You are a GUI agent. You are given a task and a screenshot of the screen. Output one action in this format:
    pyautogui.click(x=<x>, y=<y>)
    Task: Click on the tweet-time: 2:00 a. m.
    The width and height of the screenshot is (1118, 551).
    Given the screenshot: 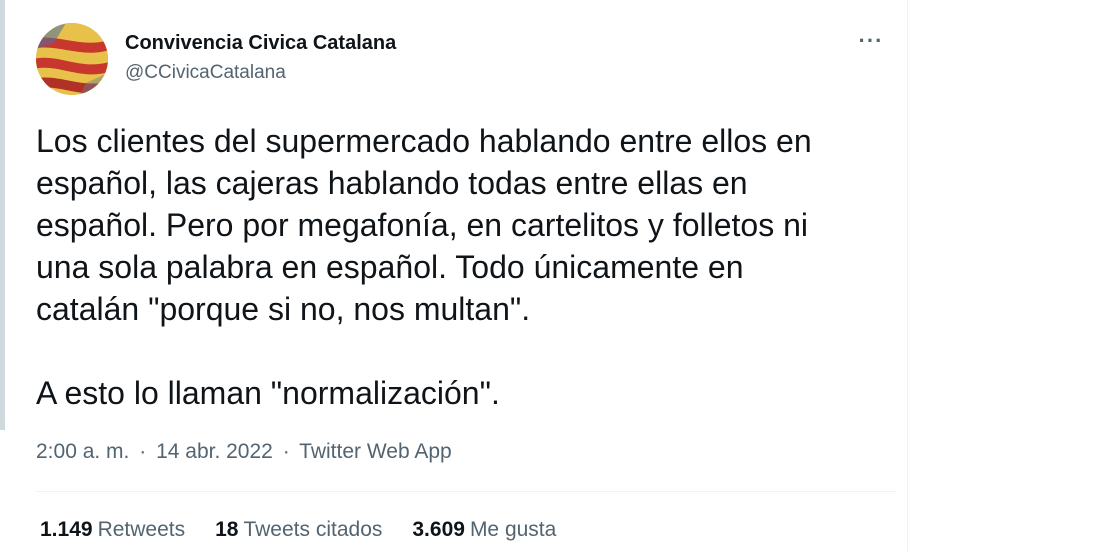 What is the action you would take?
    pyautogui.click(x=82, y=451)
    